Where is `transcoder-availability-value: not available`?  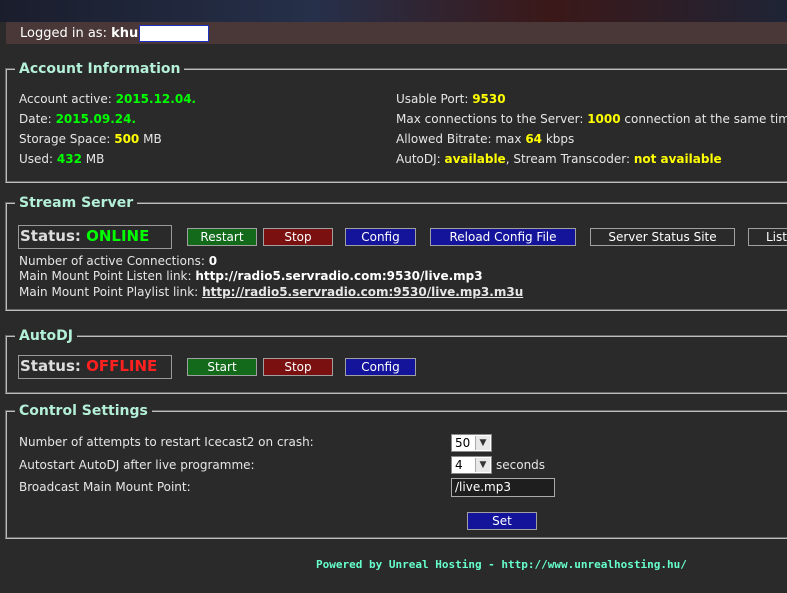 transcoder-availability-value: not available is located at coordinates (677, 159).